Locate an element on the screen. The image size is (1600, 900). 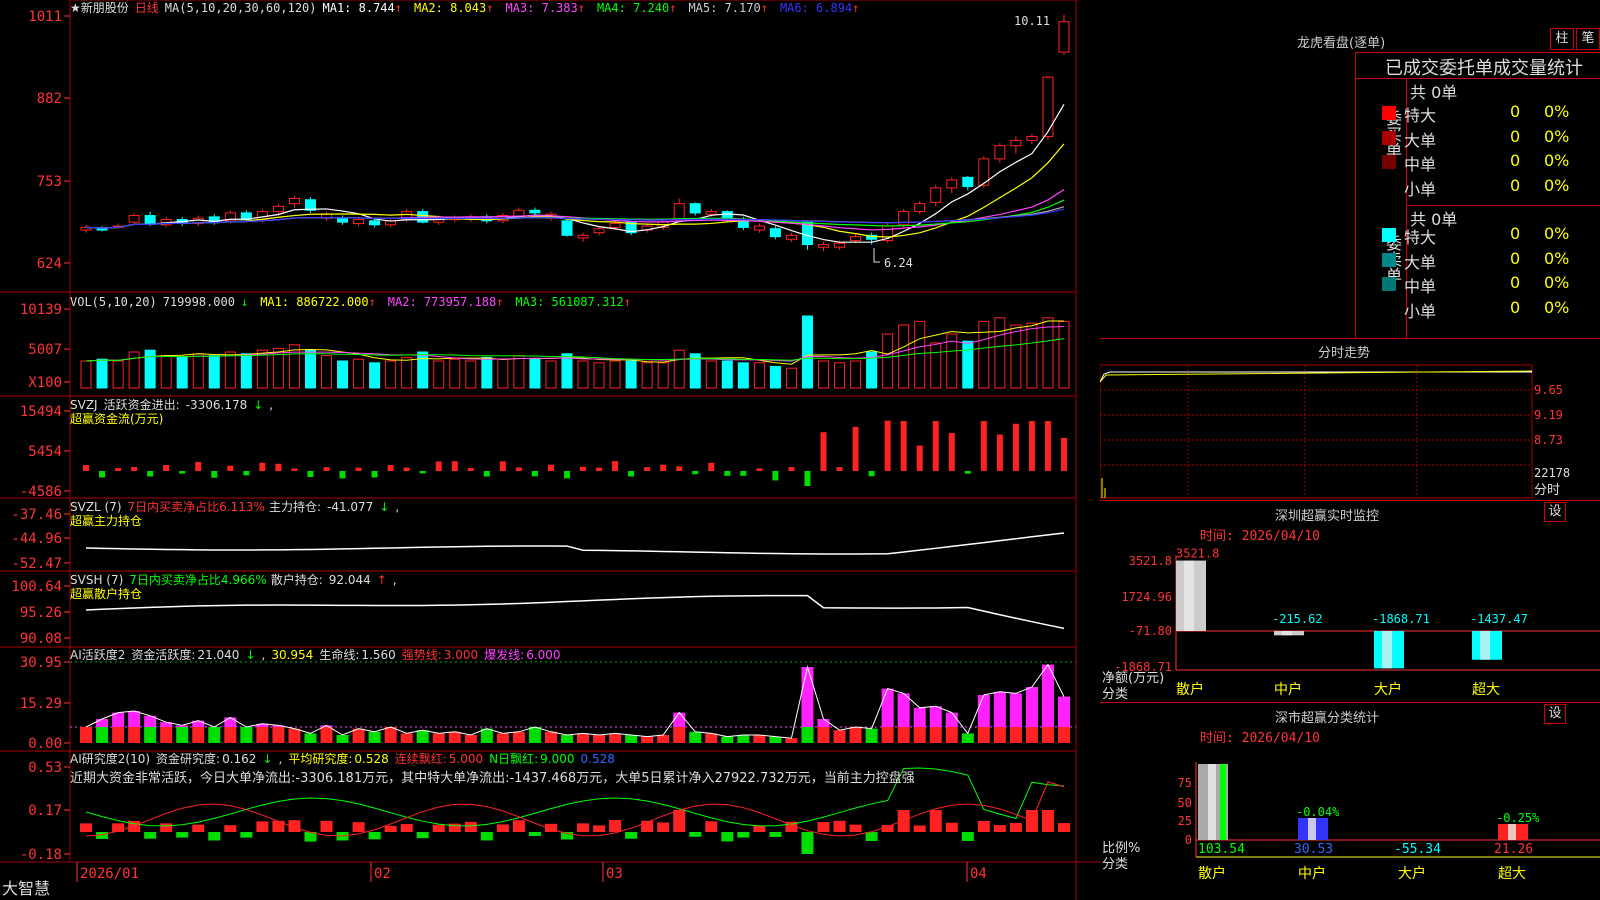
y-tick-label: 10139 is located at coordinates (41, 310).